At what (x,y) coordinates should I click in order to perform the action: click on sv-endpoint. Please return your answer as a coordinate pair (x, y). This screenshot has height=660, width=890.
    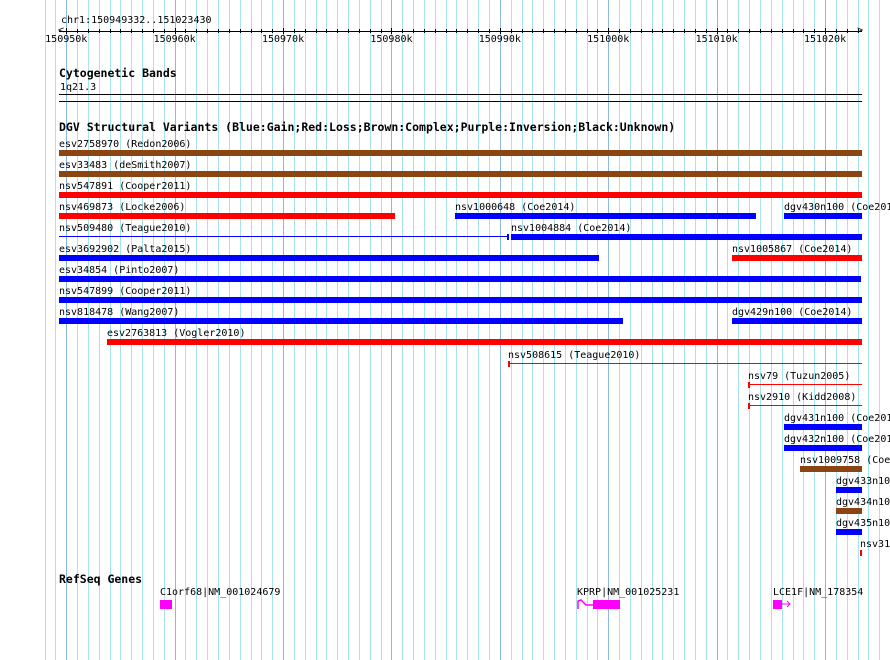
    Looking at the image, I should click on (749, 405).